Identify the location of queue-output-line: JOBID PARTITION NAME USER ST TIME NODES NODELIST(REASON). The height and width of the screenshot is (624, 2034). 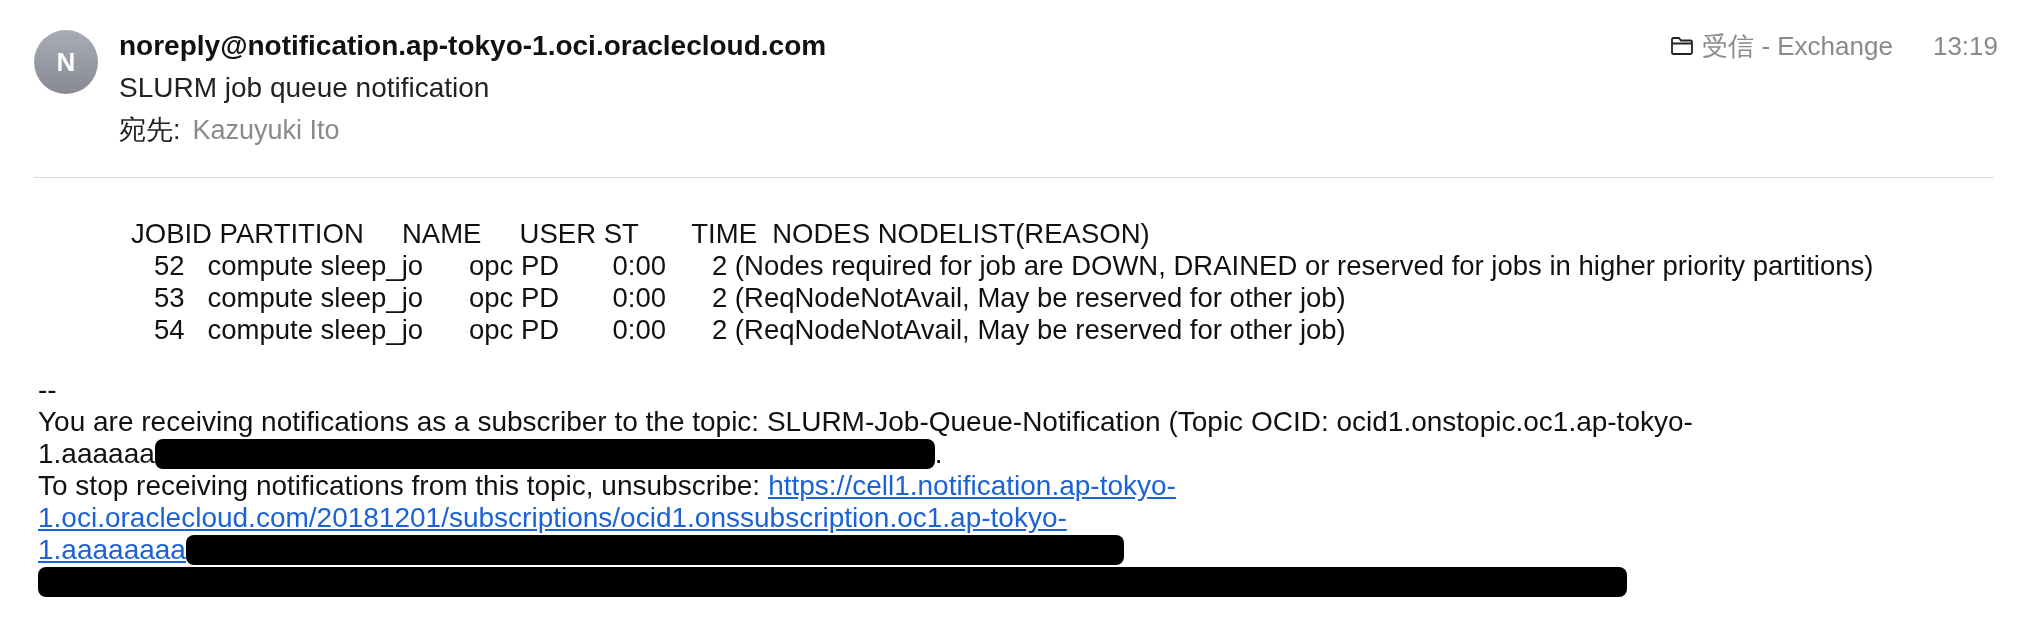
(640, 233).